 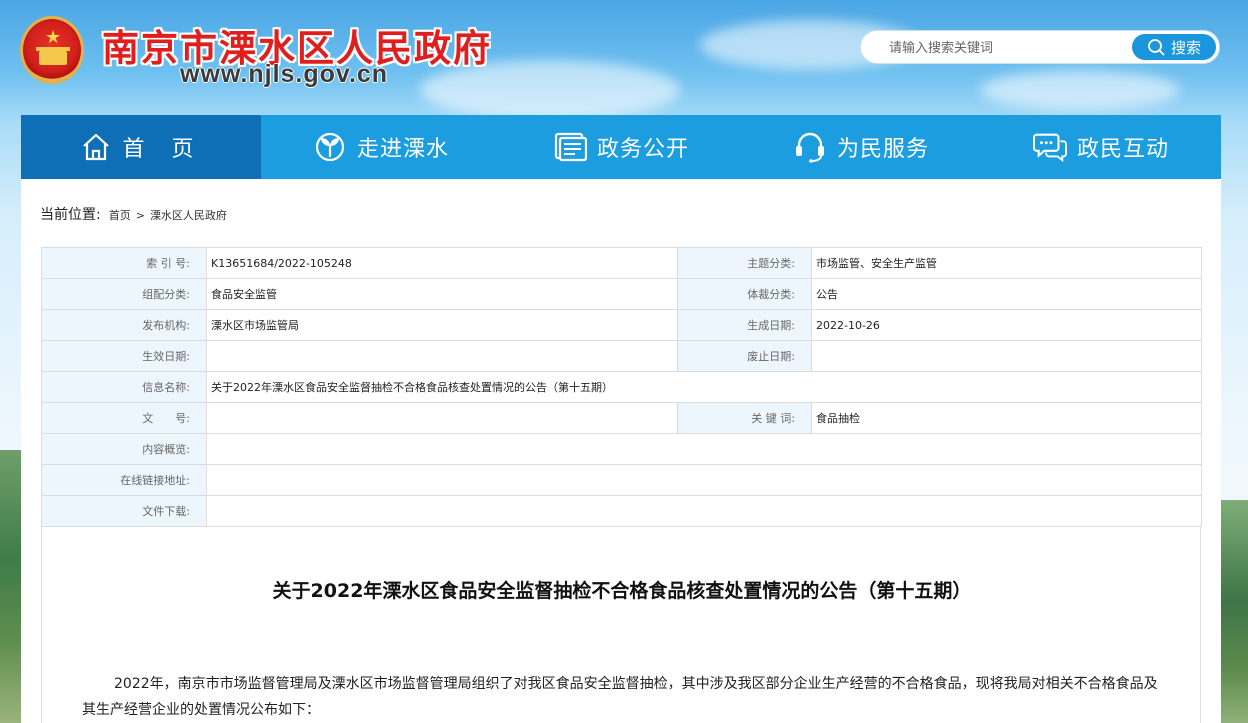 I want to click on table-row: 组配分类: 食品安全监管 体裁分类: 公告, so click(x=621, y=294).